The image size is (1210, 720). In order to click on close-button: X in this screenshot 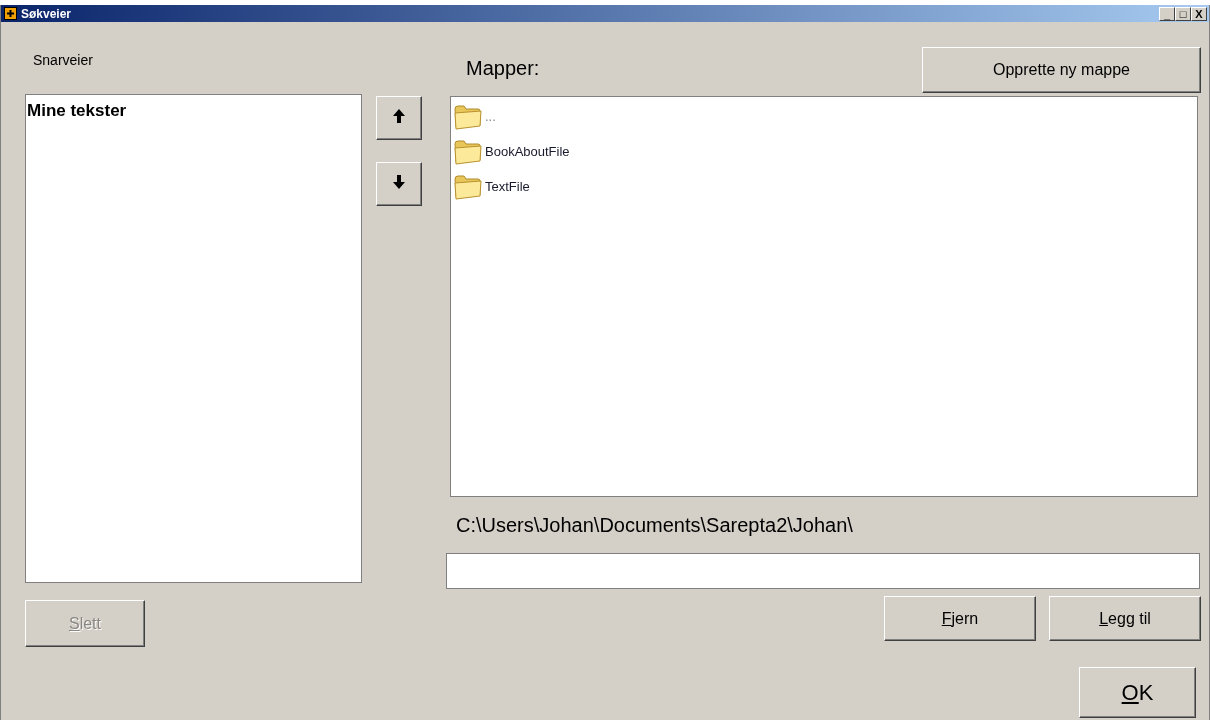, I will do `click(1199, 13)`.